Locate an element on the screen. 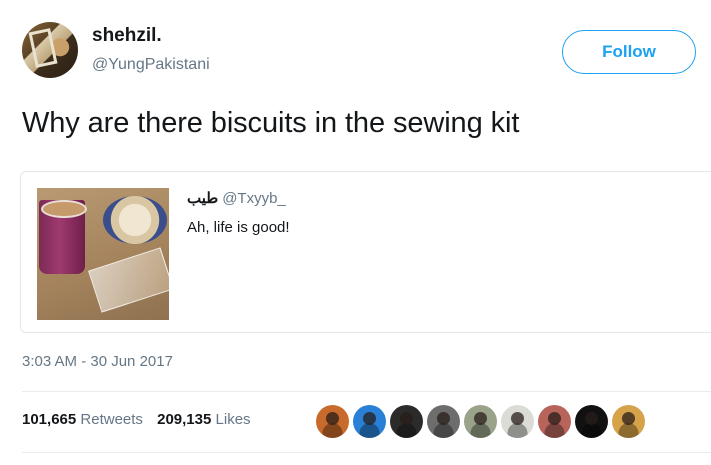  tweet-timestamp: 3:03 AM - 30 Jun 2017 is located at coordinates (97, 361).